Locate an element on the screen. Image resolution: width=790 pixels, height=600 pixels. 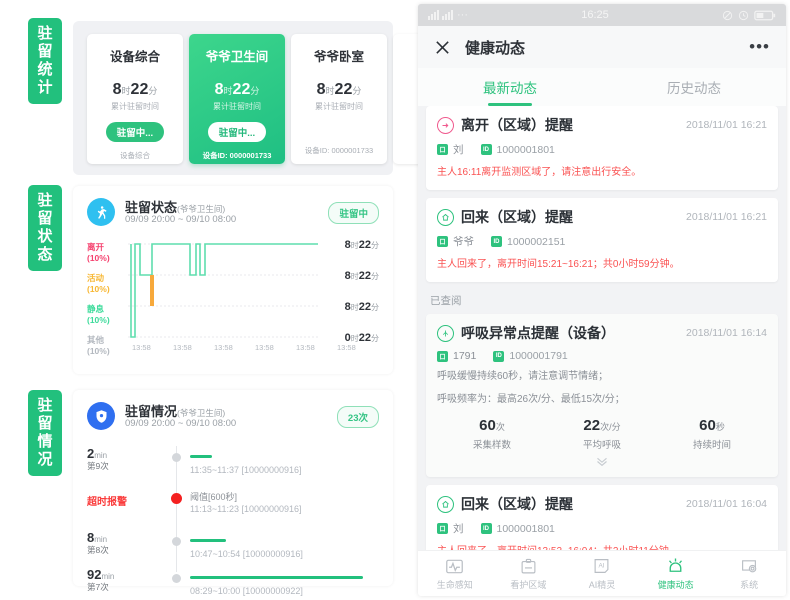
situation-title-text: 驻留情况 is located at coordinates (151, 411).